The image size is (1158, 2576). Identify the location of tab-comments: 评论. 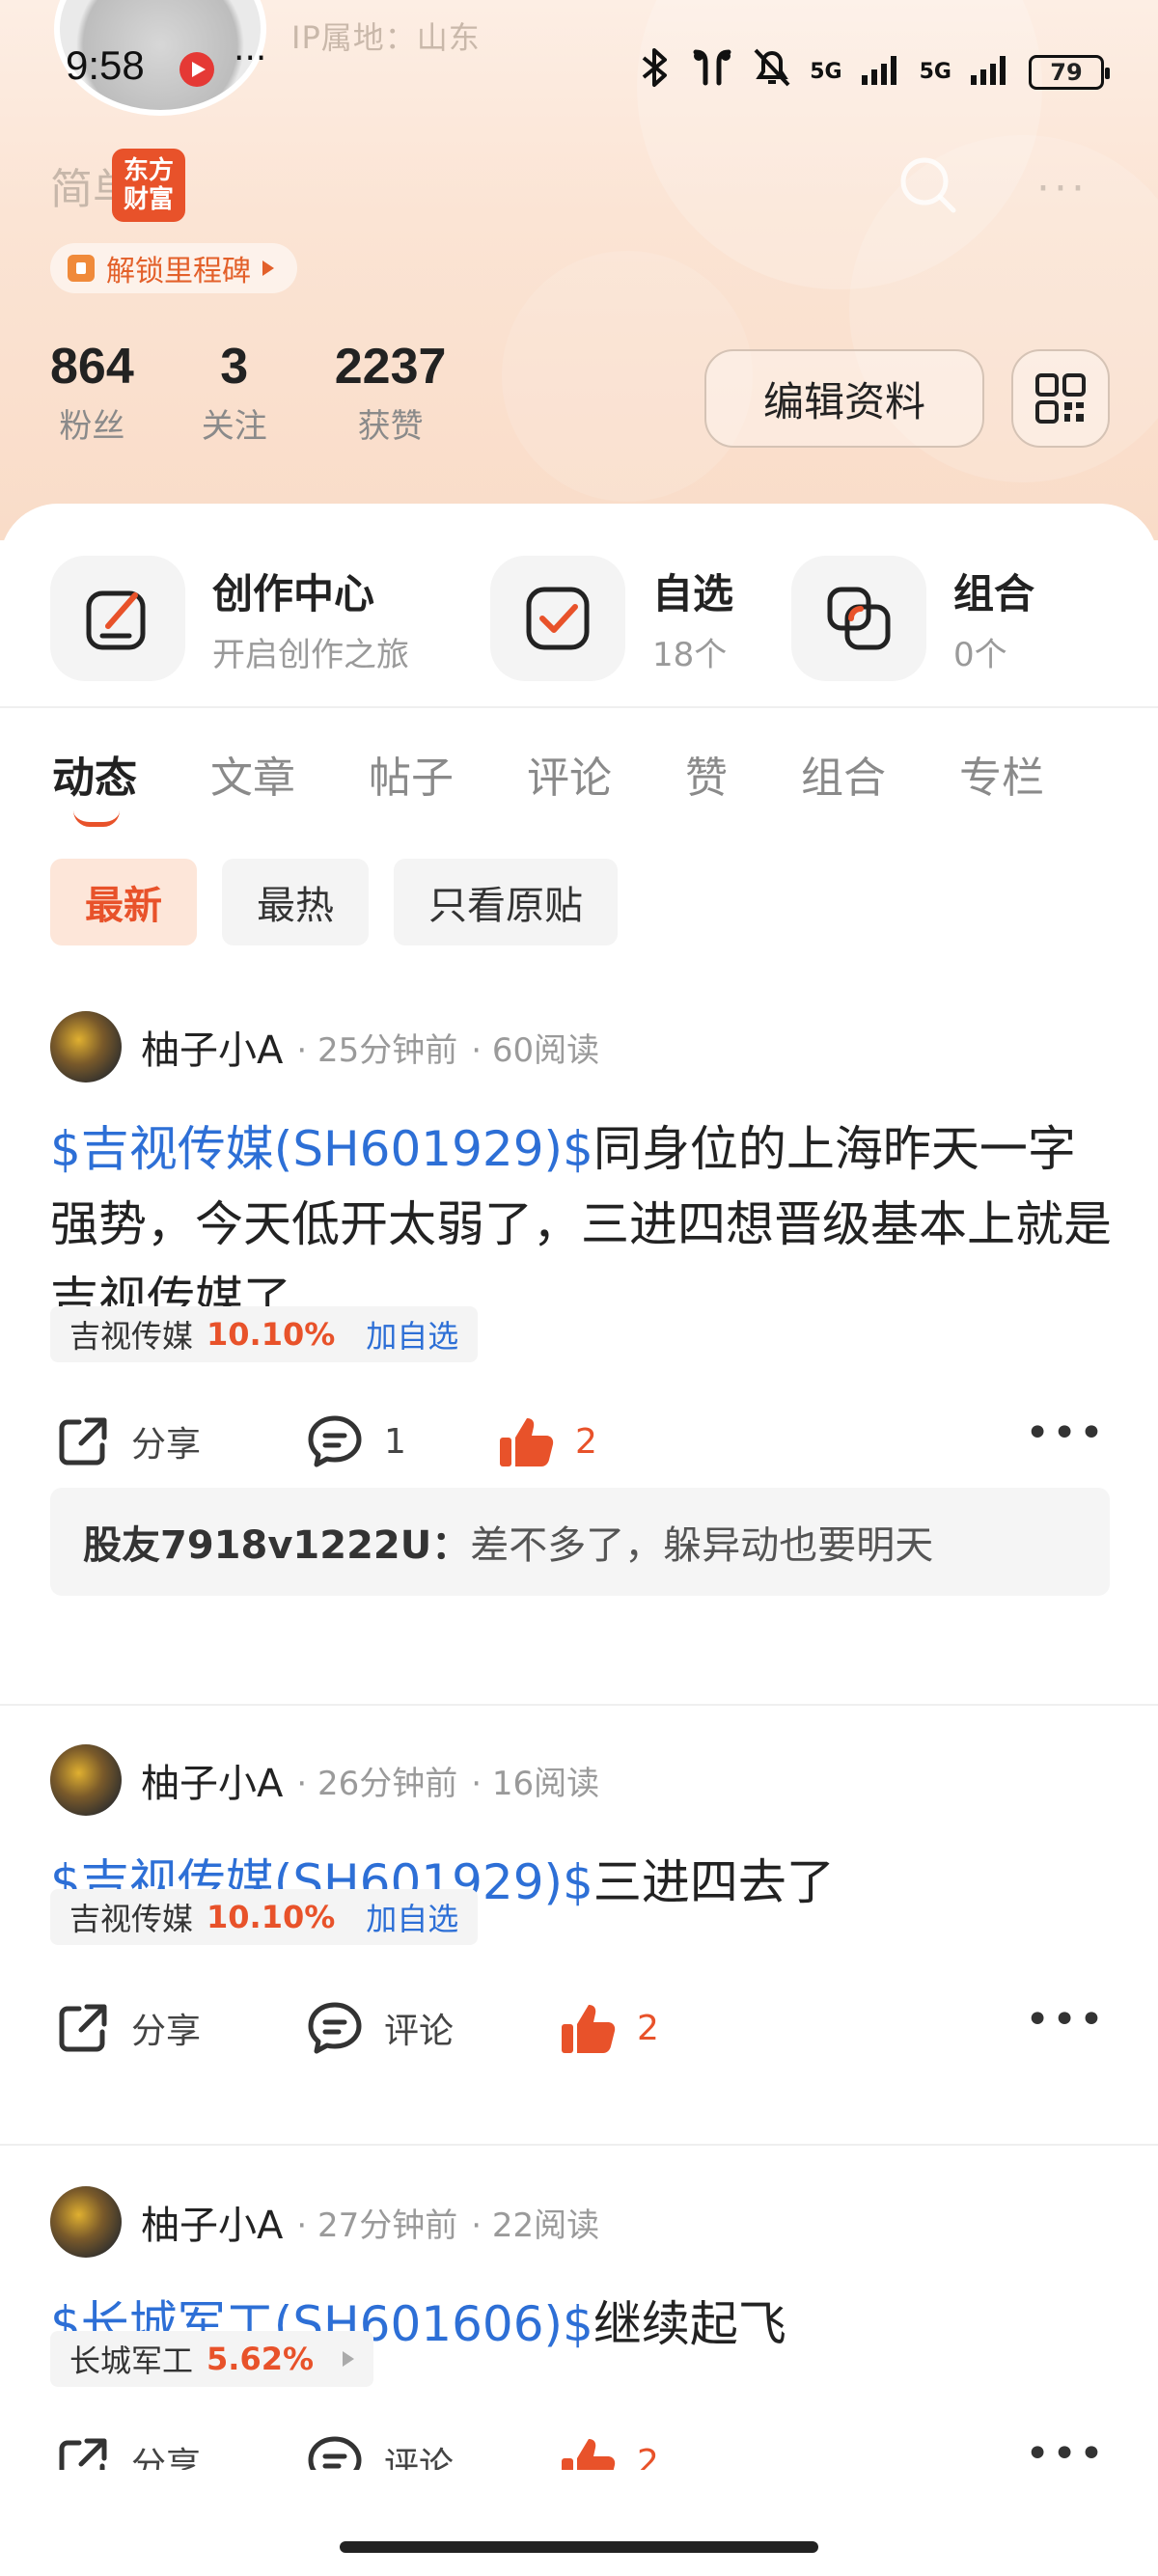
(569, 774).